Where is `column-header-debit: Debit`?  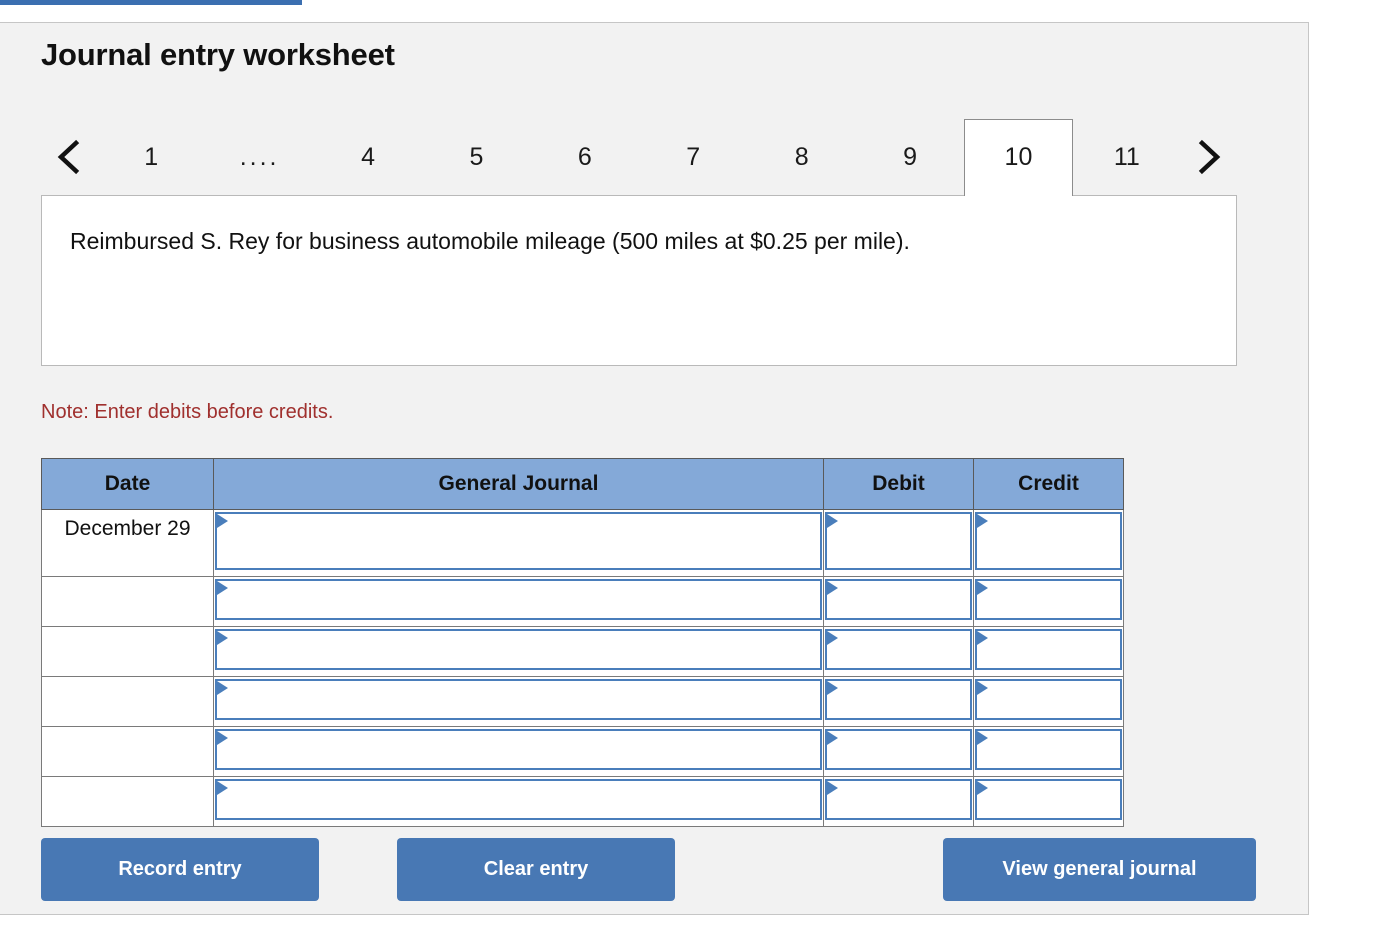 column-header-debit: Debit is located at coordinates (898, 484).